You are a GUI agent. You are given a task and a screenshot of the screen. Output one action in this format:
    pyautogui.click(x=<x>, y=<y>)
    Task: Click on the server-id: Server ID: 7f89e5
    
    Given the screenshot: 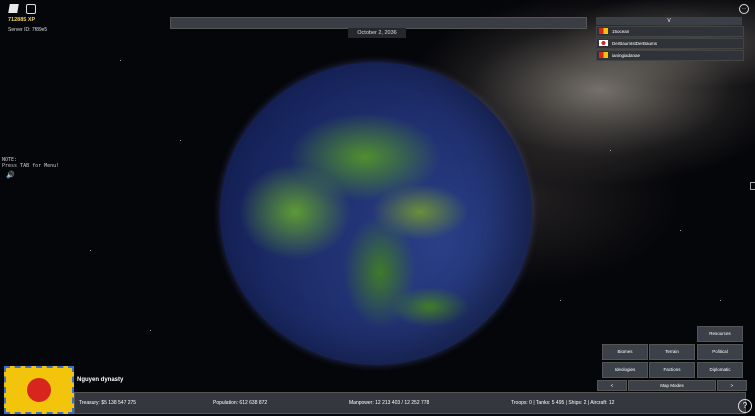 What is the action you would take?
    pyautogui.click(x=28, y=30)
    